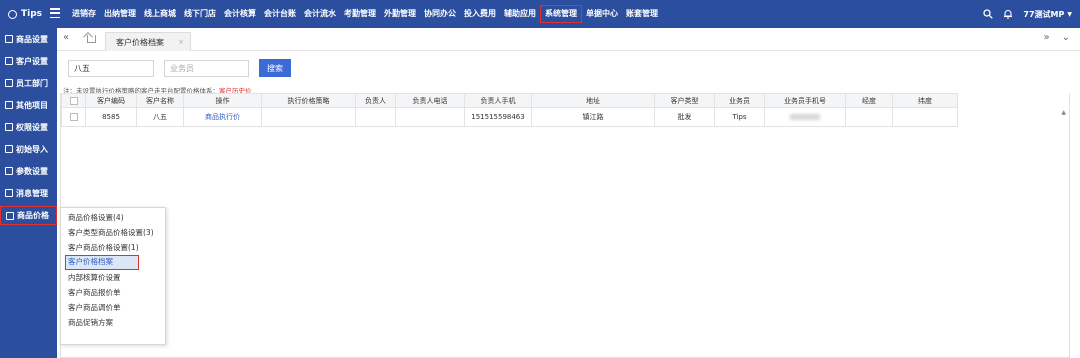  I want to click on cell-owner-phone, so click(430, 117).